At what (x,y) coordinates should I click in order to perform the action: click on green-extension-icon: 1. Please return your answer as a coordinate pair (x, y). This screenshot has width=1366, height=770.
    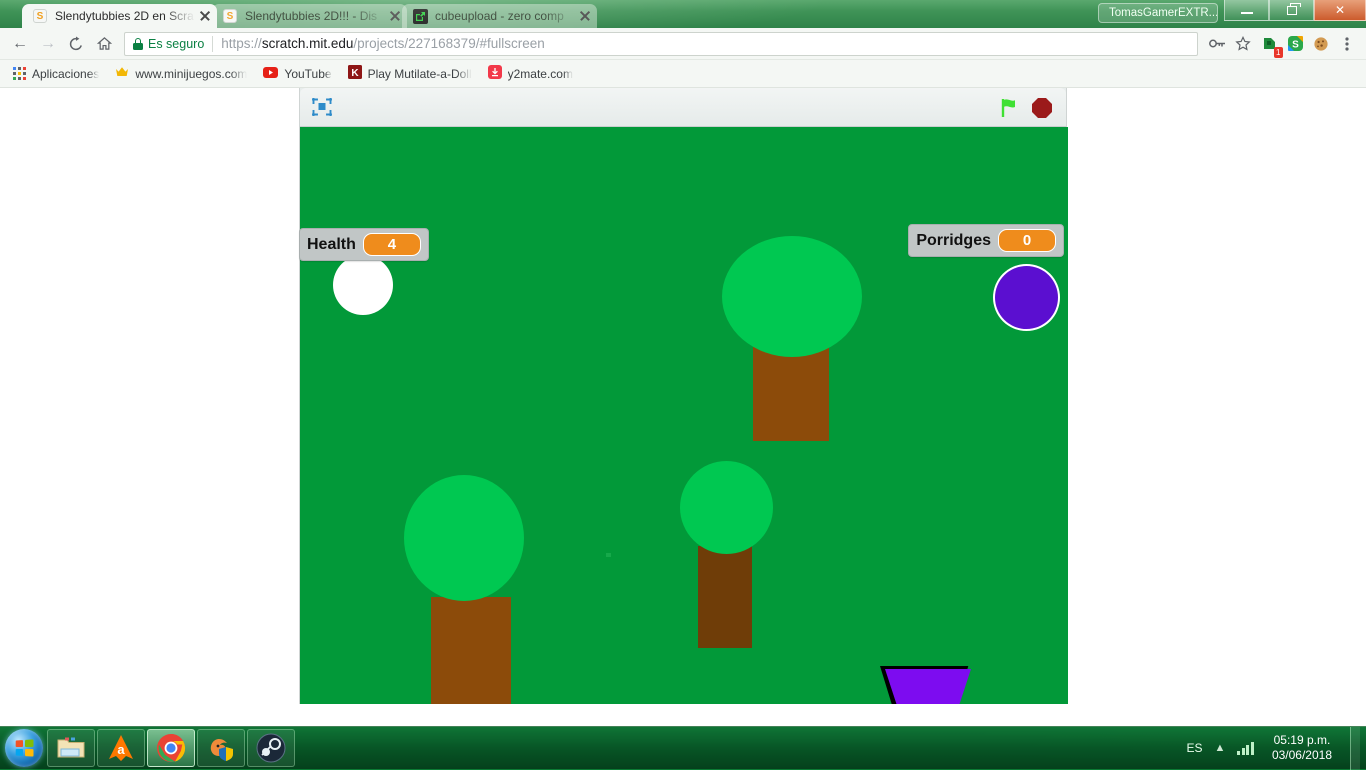
    Looking at the image, I should click on (1269, 44).